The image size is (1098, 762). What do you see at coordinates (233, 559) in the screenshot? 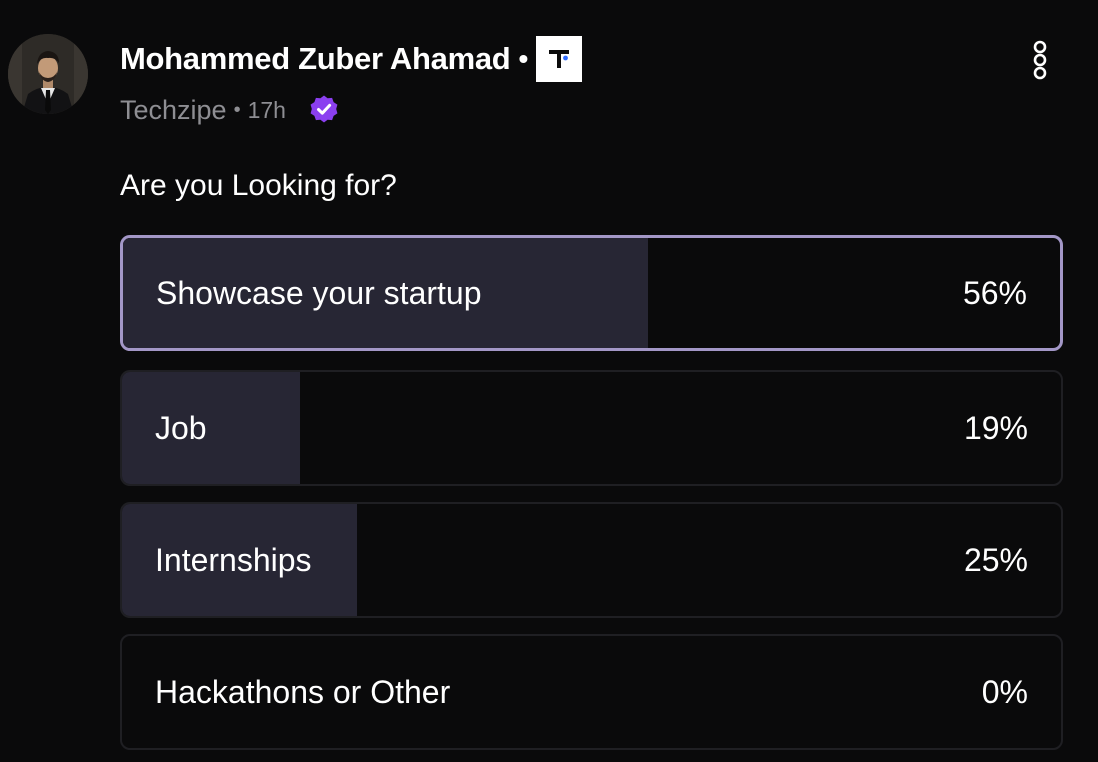
I see `poll-option-label: Internships` at bounding box center [233, 559].